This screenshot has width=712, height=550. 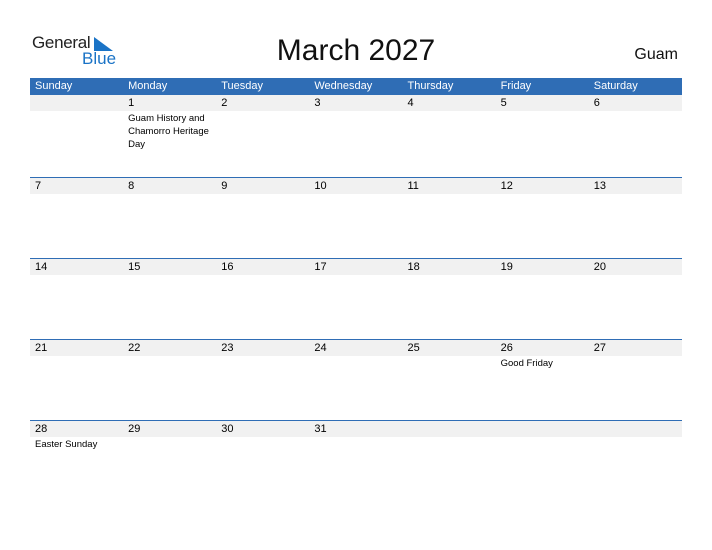 I want to click on day-number: 12, so click(x=506, y=186).